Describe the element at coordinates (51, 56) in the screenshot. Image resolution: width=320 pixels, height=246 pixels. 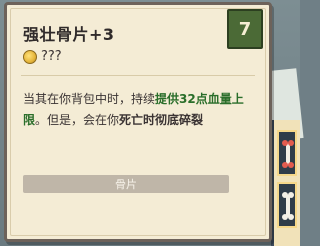
I see `price-text: ???` at that location.